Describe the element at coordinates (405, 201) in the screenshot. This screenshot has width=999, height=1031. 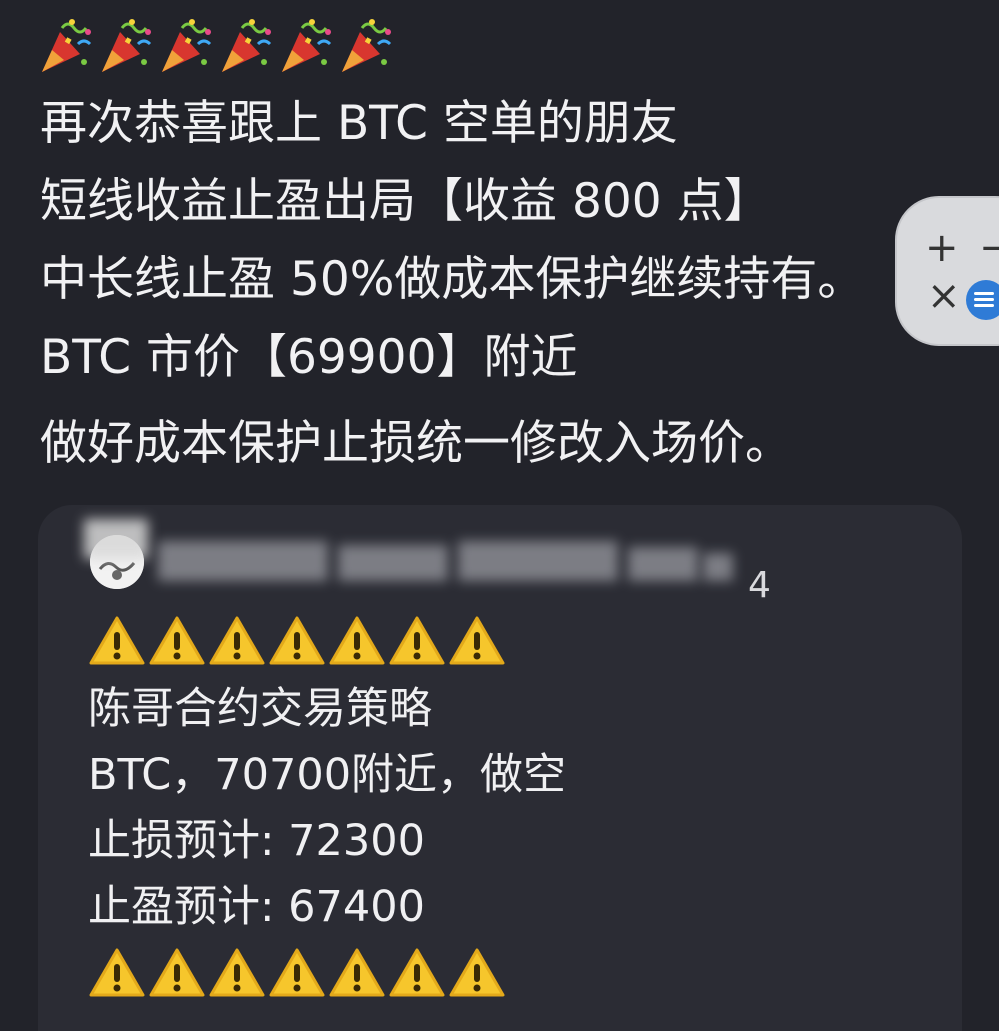
I see `message-line: 短线收益止盈出局【收益 800 点】` at that location.